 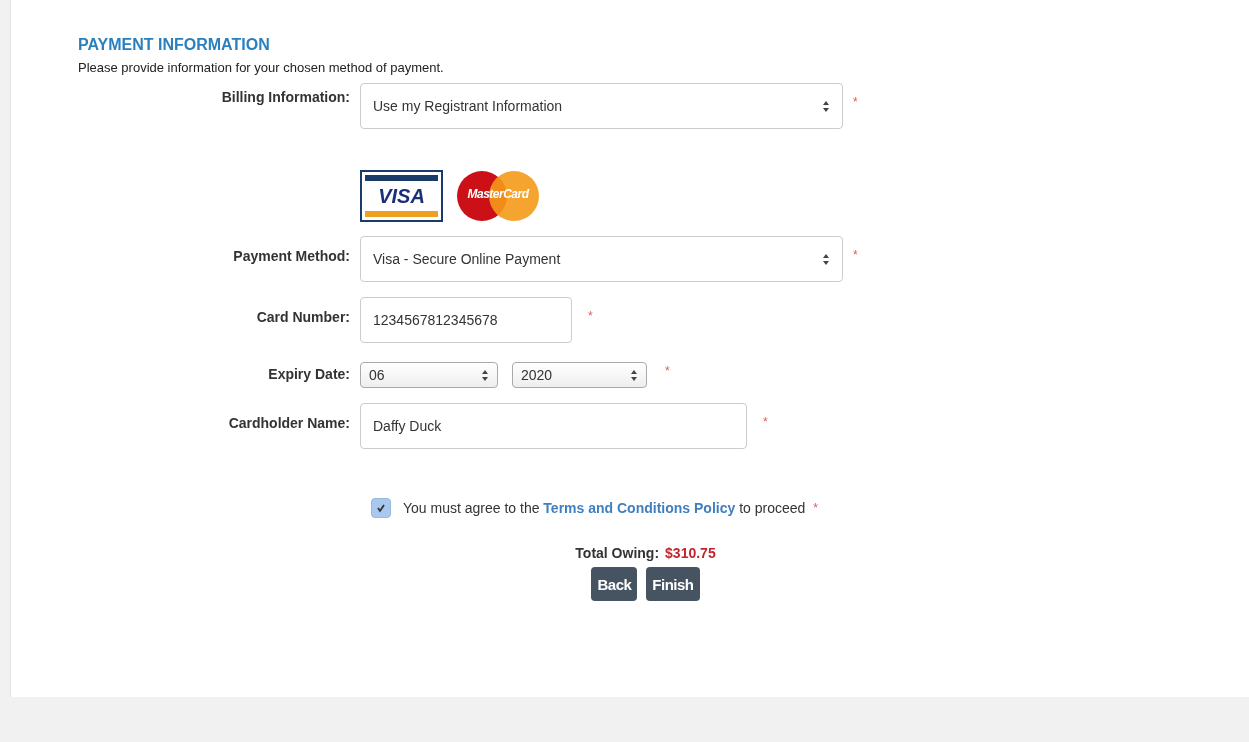 What do you see at coordinates (308, 373) in the screenshot?
I see `field-label: Expiry Date:` at bounding box center [308, 373].